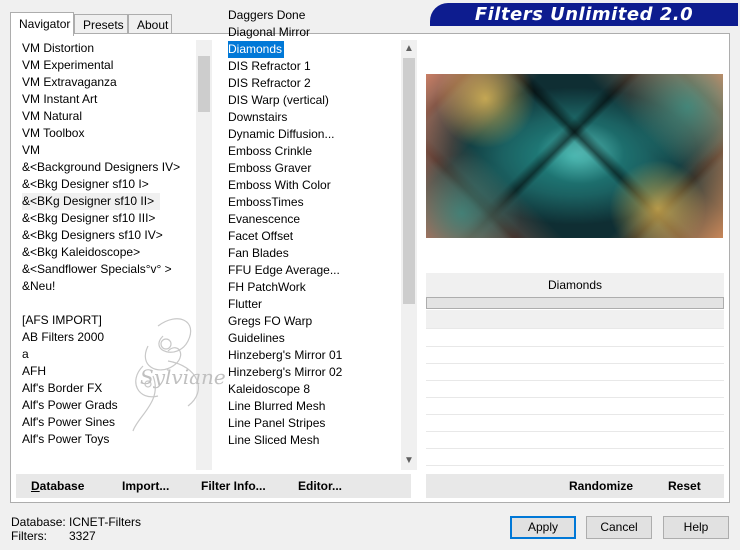  Describe the element at coordinates (105, 522) in the screenshot. I see `database-value: ICNET-Filters` at that location.